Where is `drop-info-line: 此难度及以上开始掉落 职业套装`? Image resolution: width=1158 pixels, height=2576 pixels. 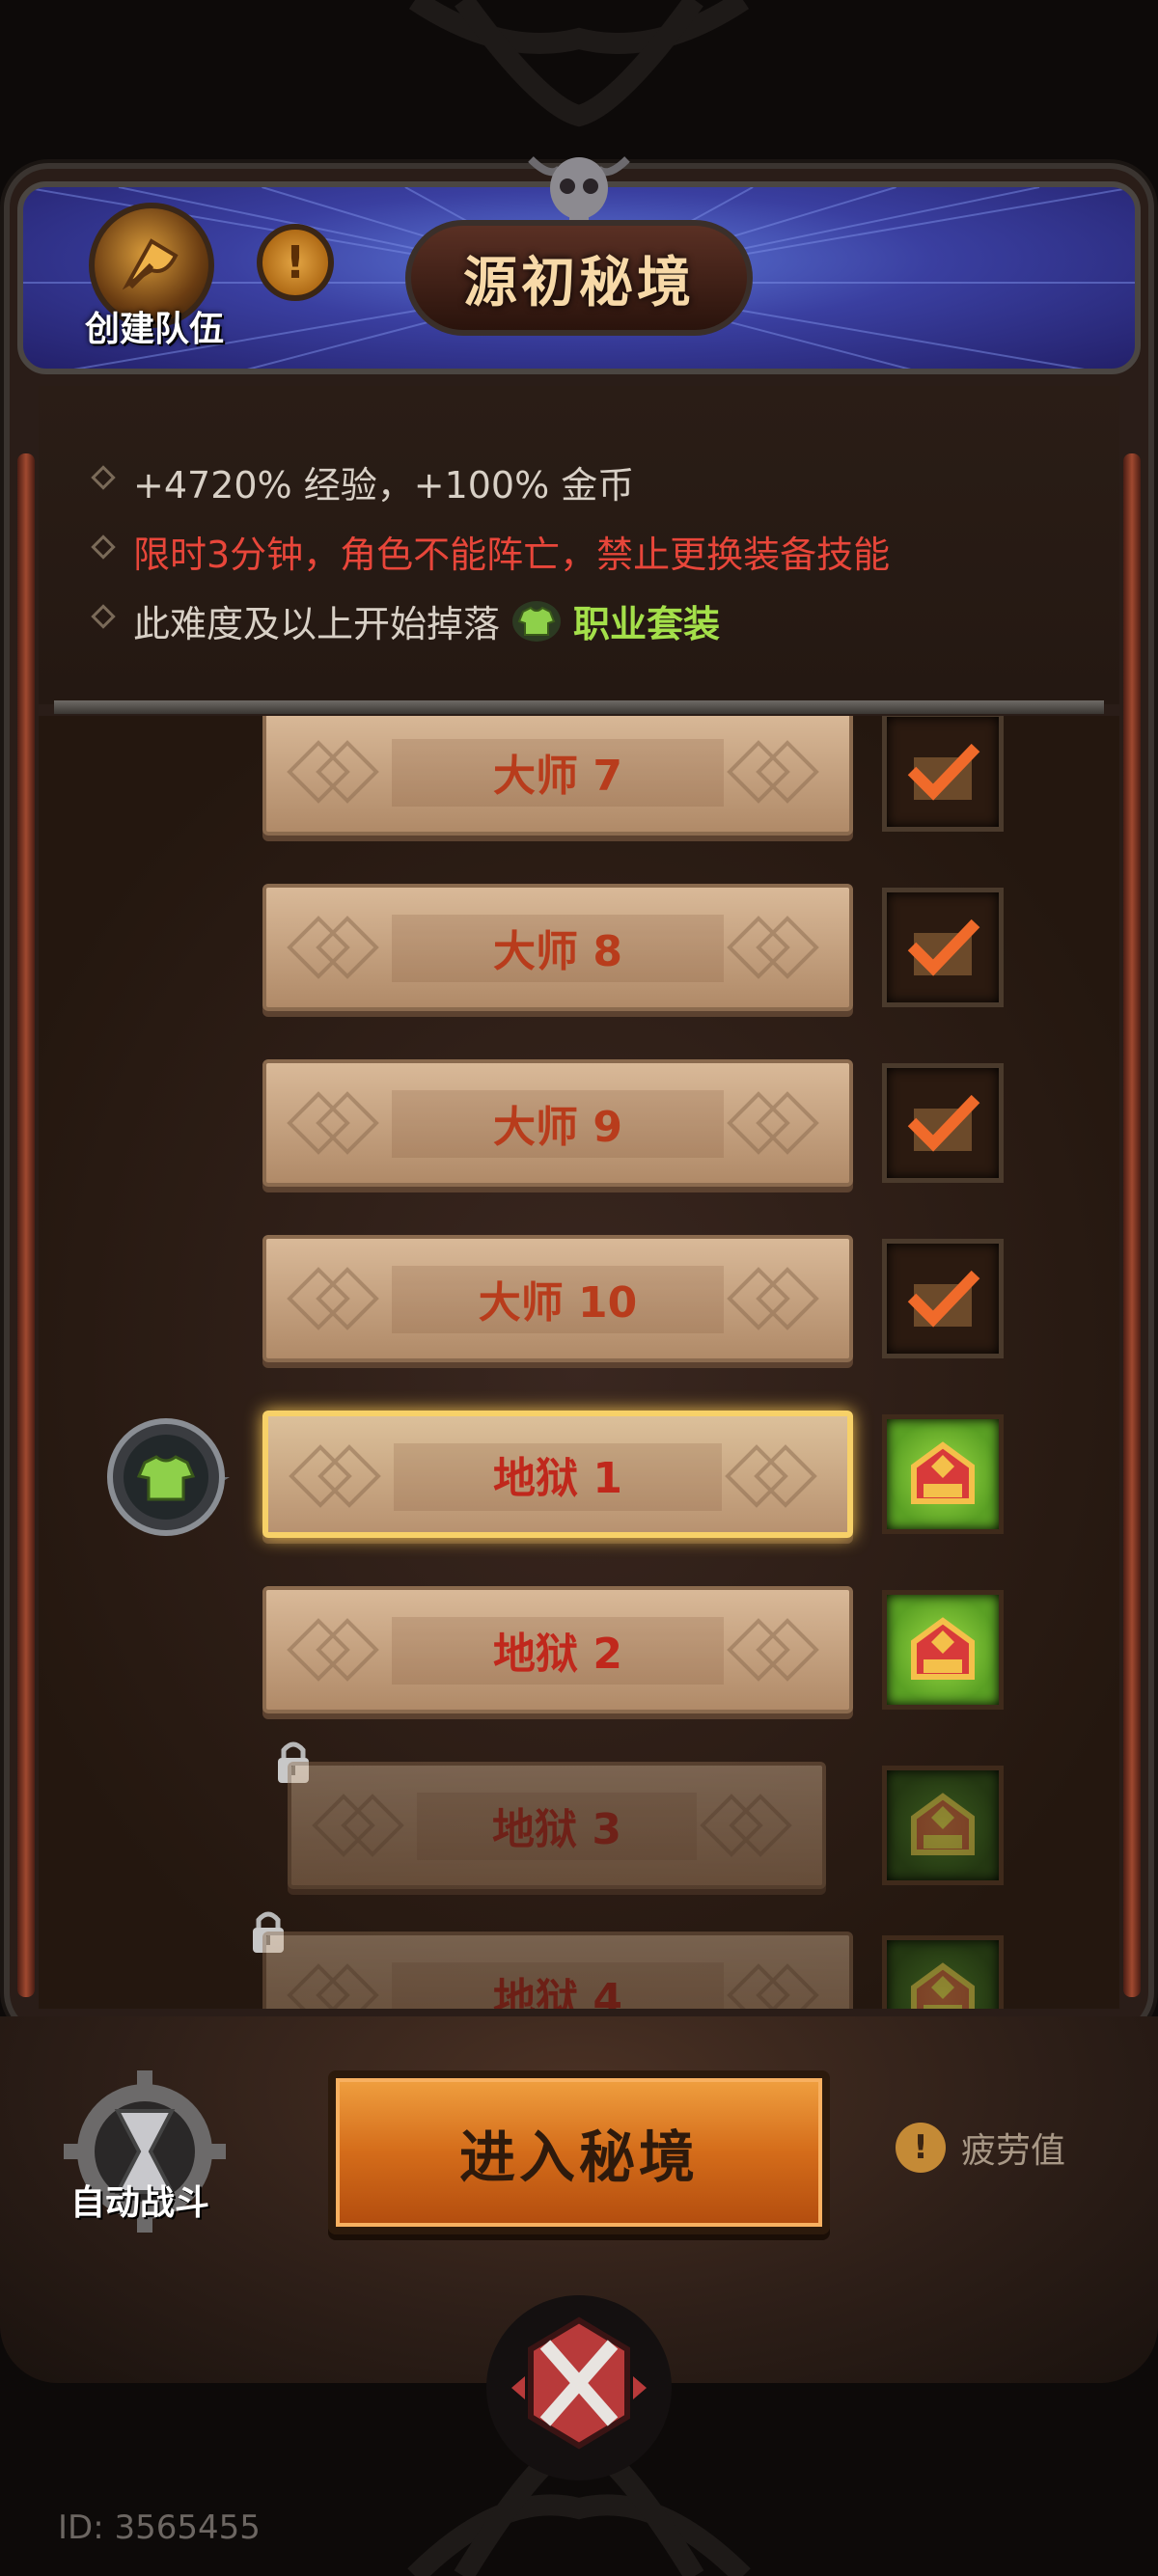
drop-info-line: 此难度及以上开始掉落 职业套装 is located at coordinates (406, 620).